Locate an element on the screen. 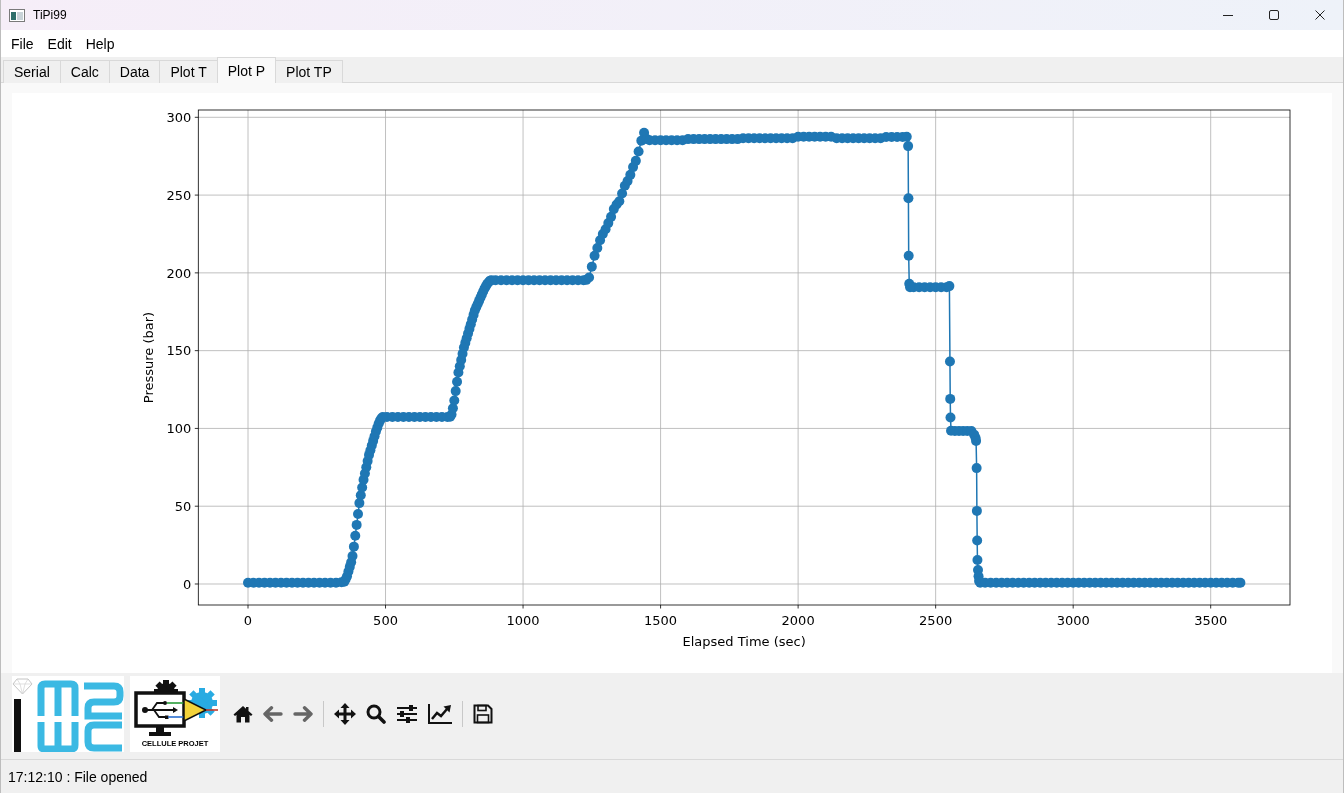 This screenshot has height=793, width=1344. sliders-icon is located at coordinates (407, 714).